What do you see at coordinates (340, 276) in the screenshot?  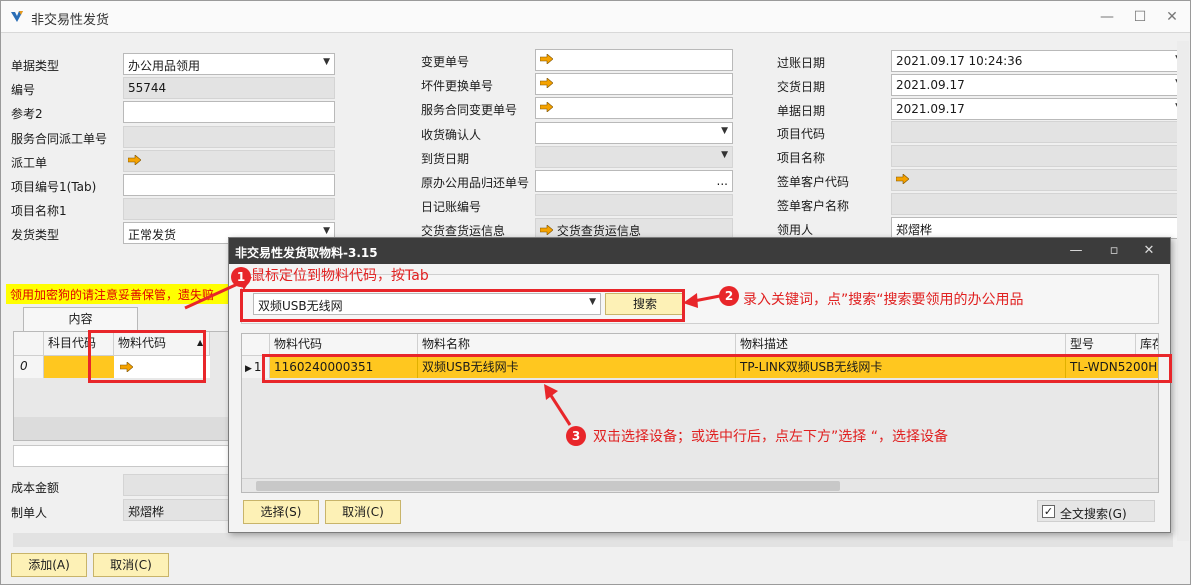 I see `annotation-text-1: 鼠标定位到物料代码，按Tab` at bounding box center [340, 276].